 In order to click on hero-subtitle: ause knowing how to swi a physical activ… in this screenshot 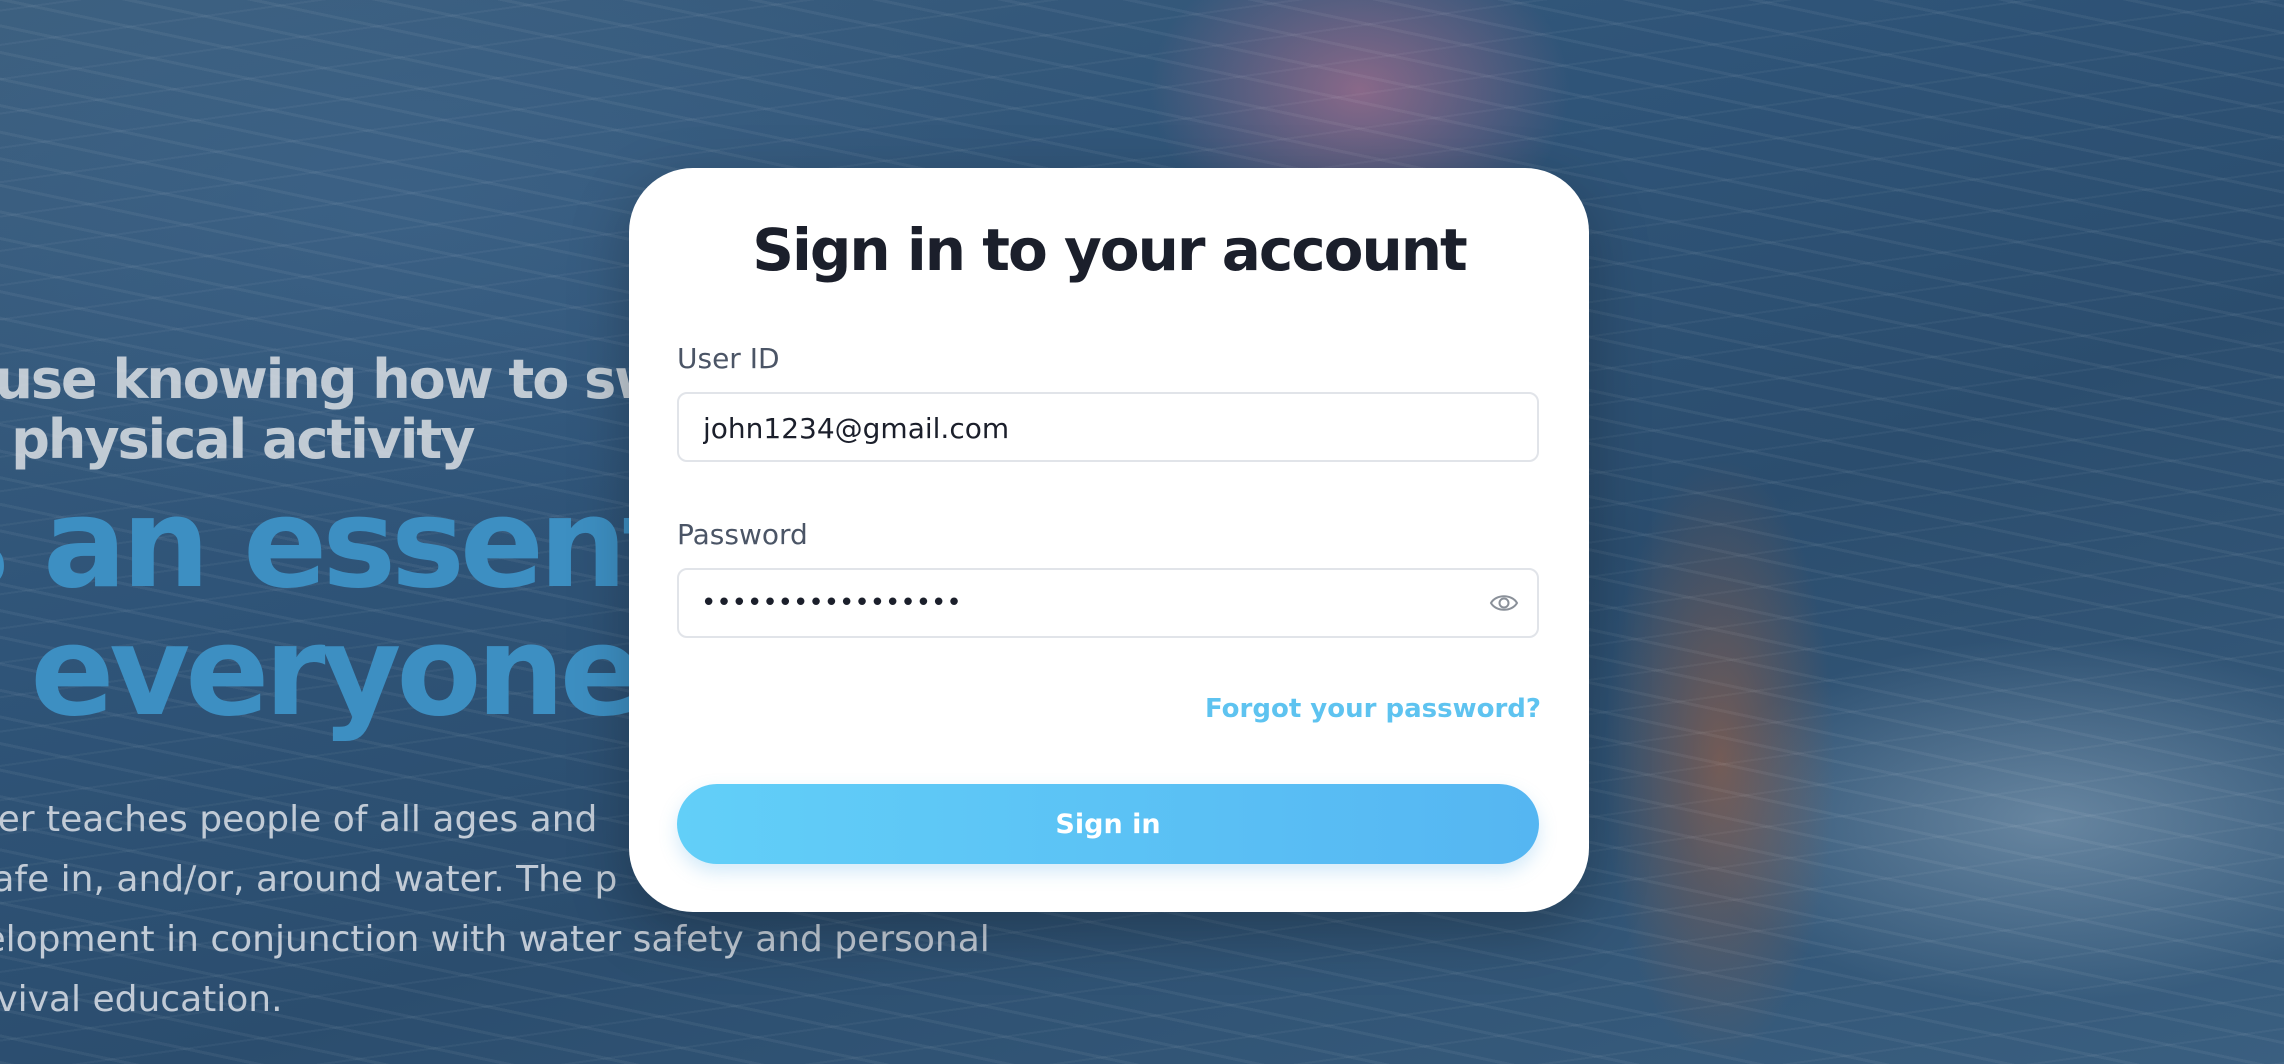, I will do `click(340, 409)`.